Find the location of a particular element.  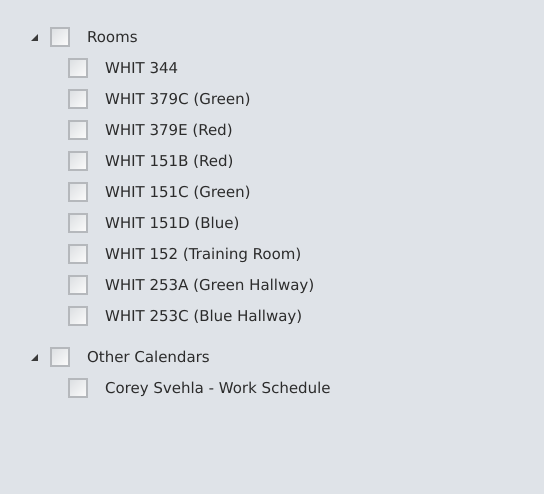

calendar-label: WHIT 344 is located at coordinates (141, 67).